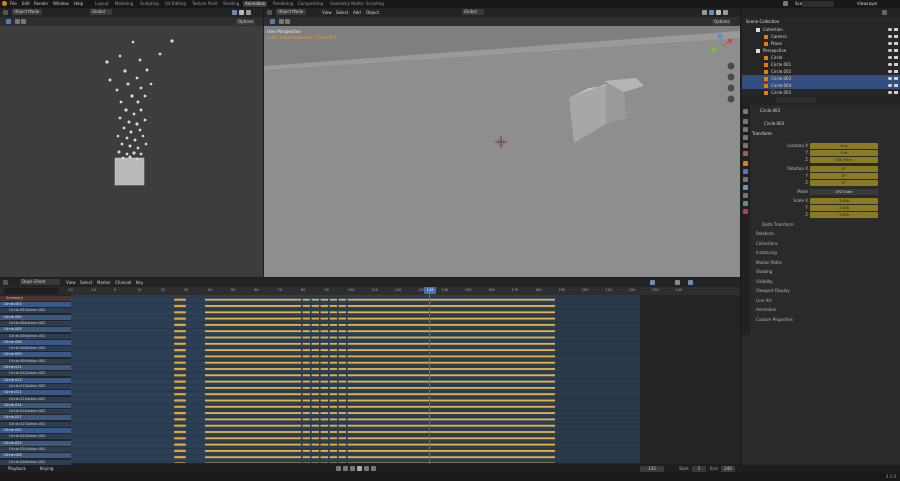 This screenshot has width=900, height=481. What do you see at coordinates (796, 100) in the screenshot?
I see `properties-search` at bounding box center [796, 100].